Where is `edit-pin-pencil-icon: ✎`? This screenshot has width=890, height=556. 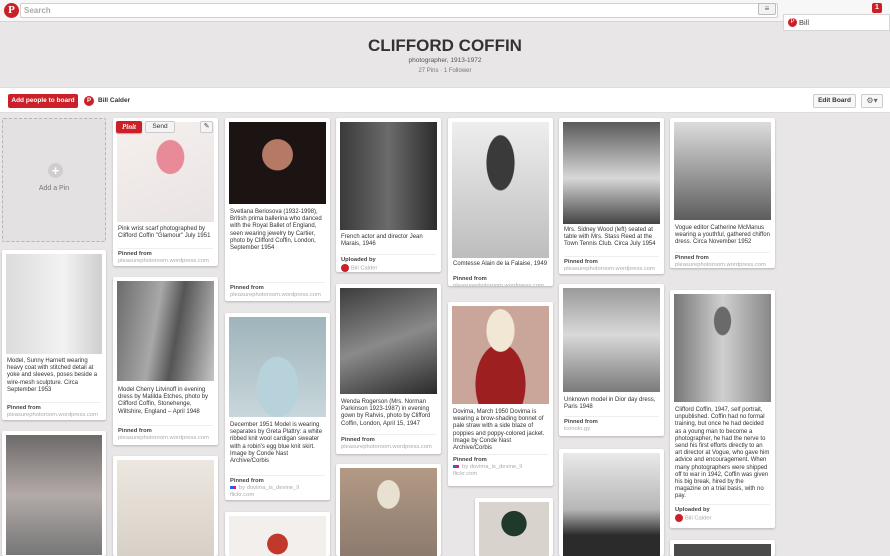
edit-pin-pencil-icon: ✎ is located at coordinates (206, 127).